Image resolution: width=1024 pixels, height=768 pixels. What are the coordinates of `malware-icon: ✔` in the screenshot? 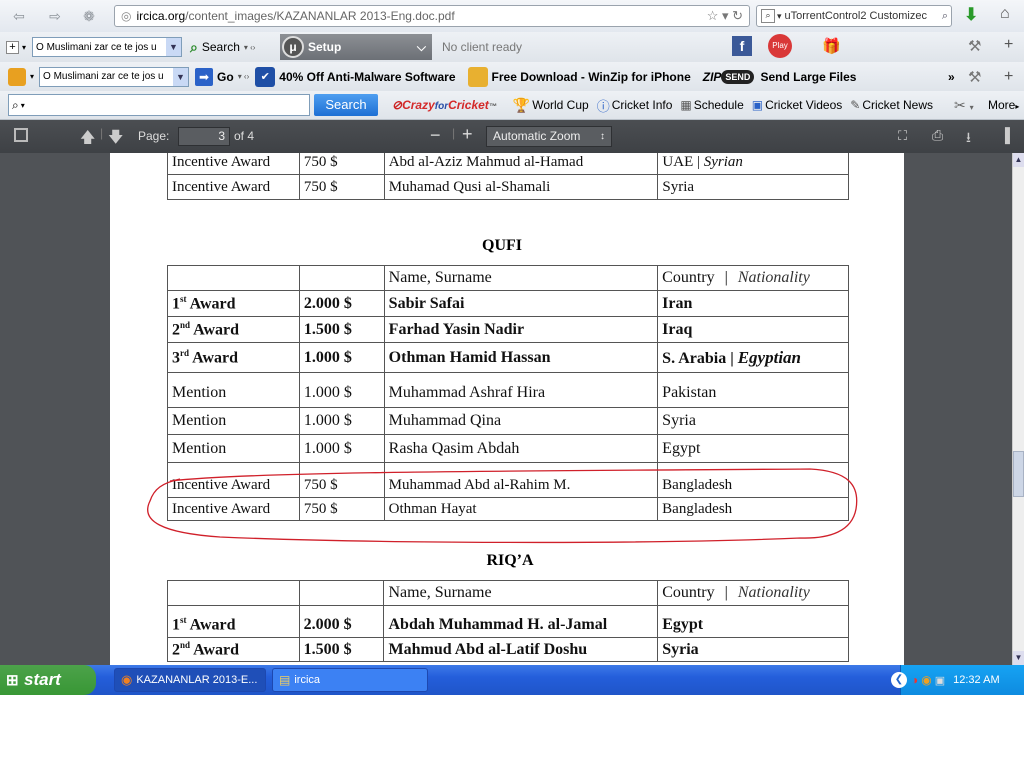 It's located at (265, 76).